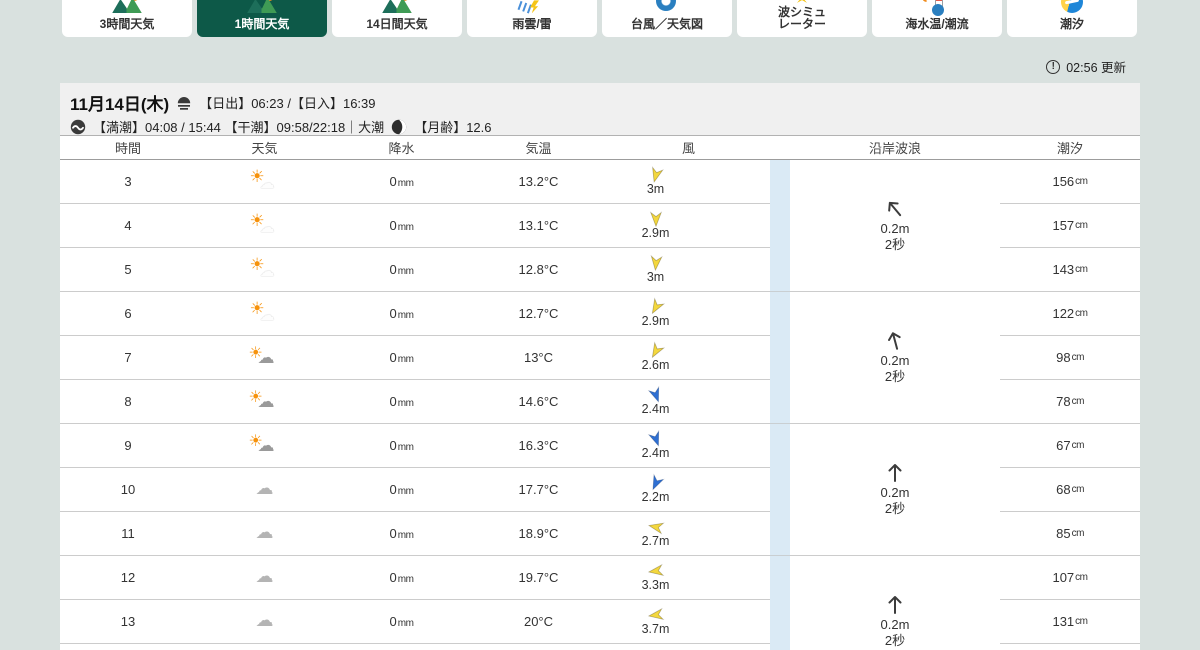 This screenshot has width=1200, height=650. Describe the element at coordinates (532, 24) in the screenshot. I see `tab-label: 雨雲/雷` at that location.